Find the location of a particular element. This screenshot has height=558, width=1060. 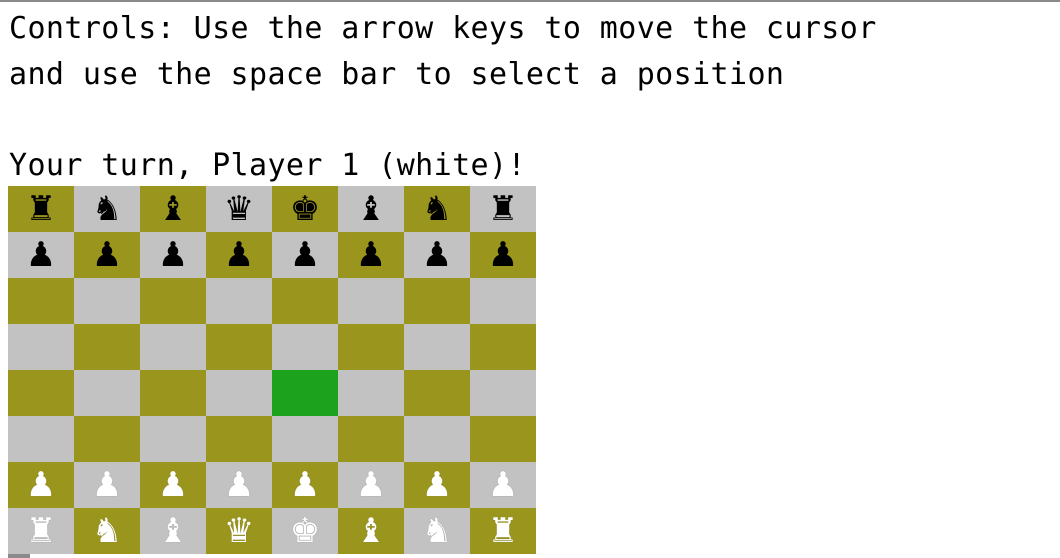

white-king-icon: ♚ is located at coordinates (305, 531).